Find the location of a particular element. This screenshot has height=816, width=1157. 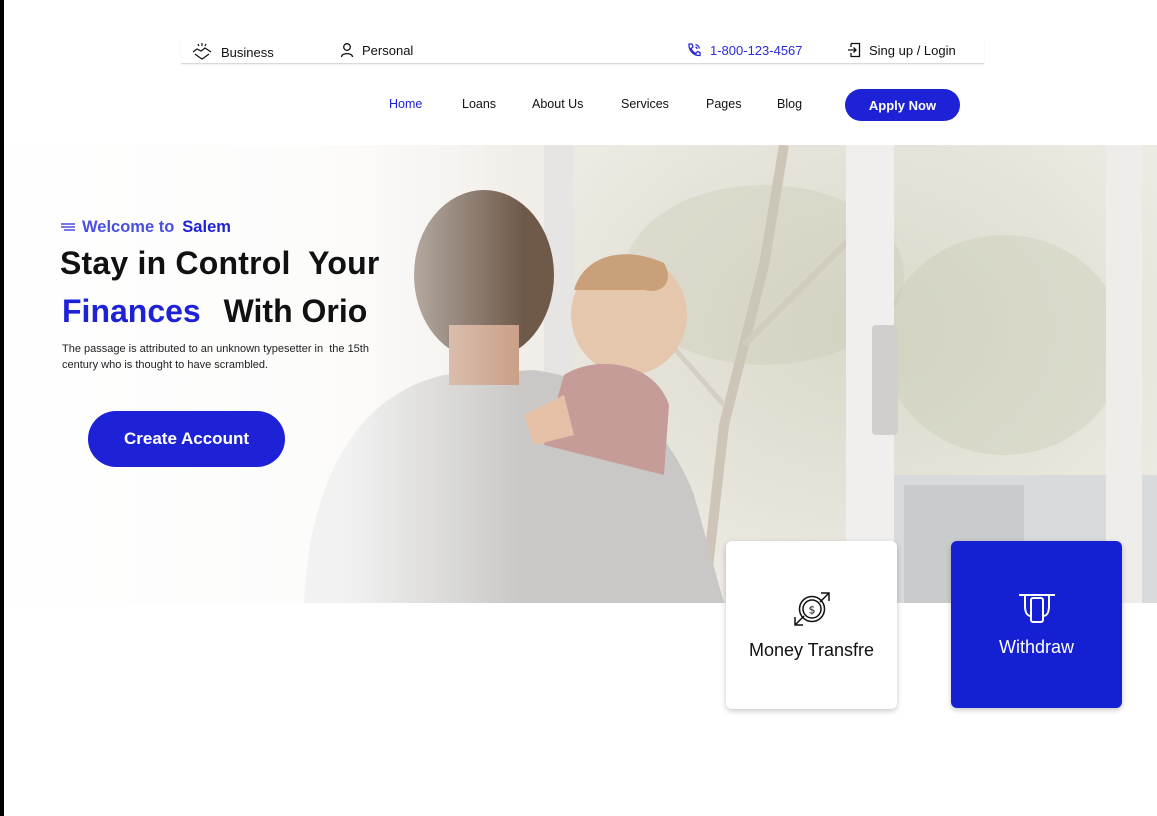

personal-link: Personal is located at coordinates (376, 50).